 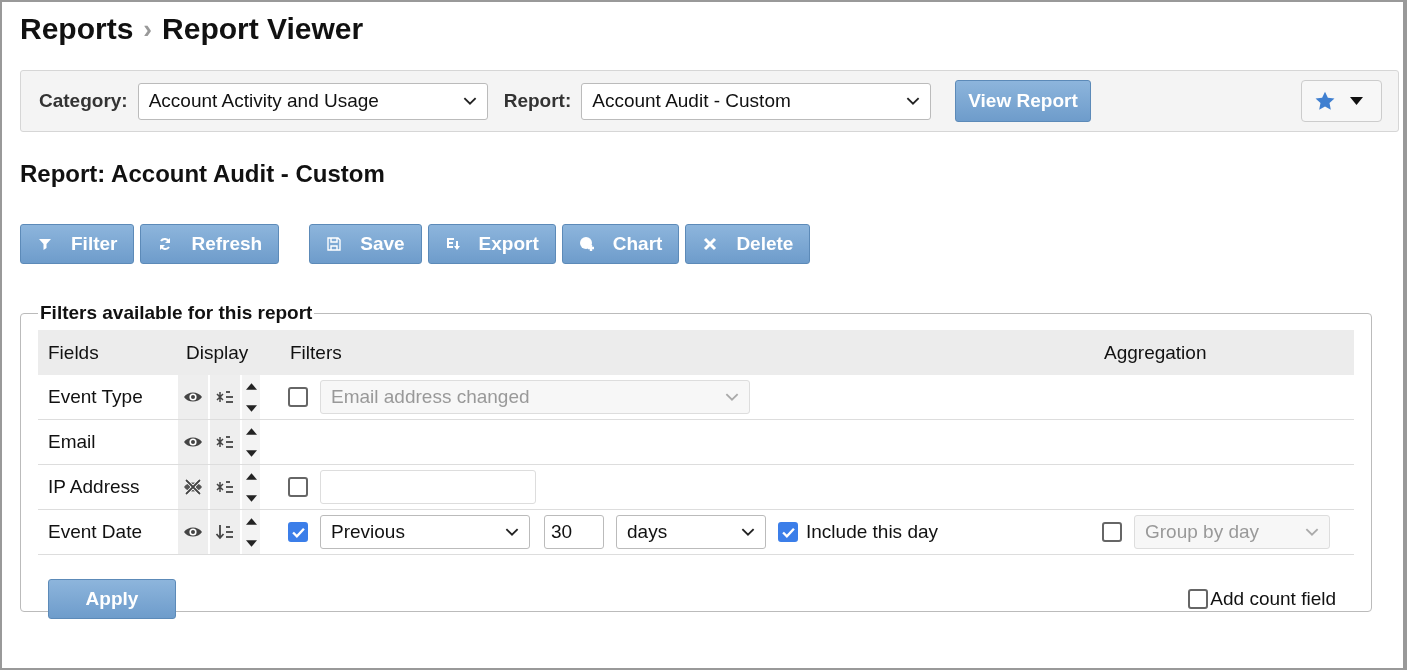 What do you see at coordinates (108, 352) in the screenshot?
I see `column-header: Fields` at bounding box center [108, 352].